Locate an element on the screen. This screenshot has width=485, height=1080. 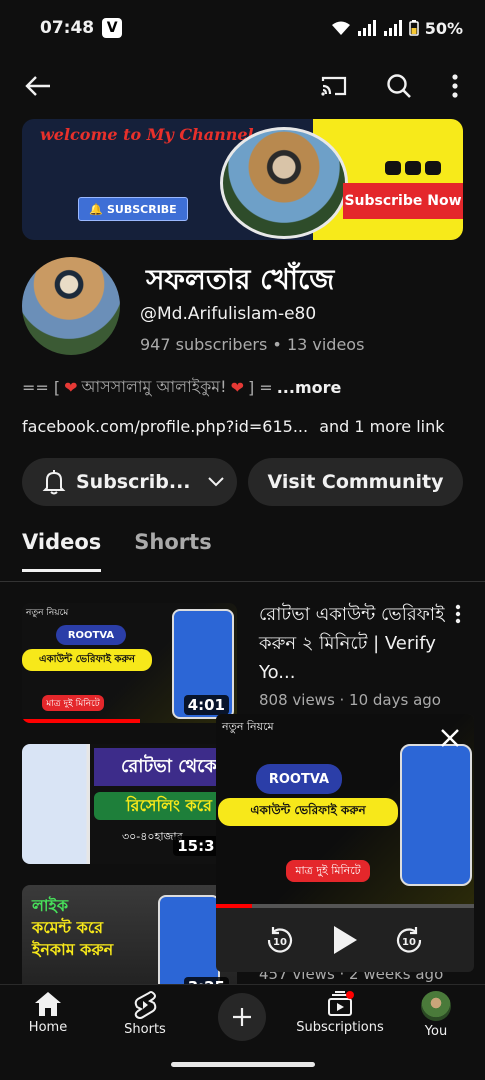
rewind-10-icon: 10 is located at coordinates (280, 940).